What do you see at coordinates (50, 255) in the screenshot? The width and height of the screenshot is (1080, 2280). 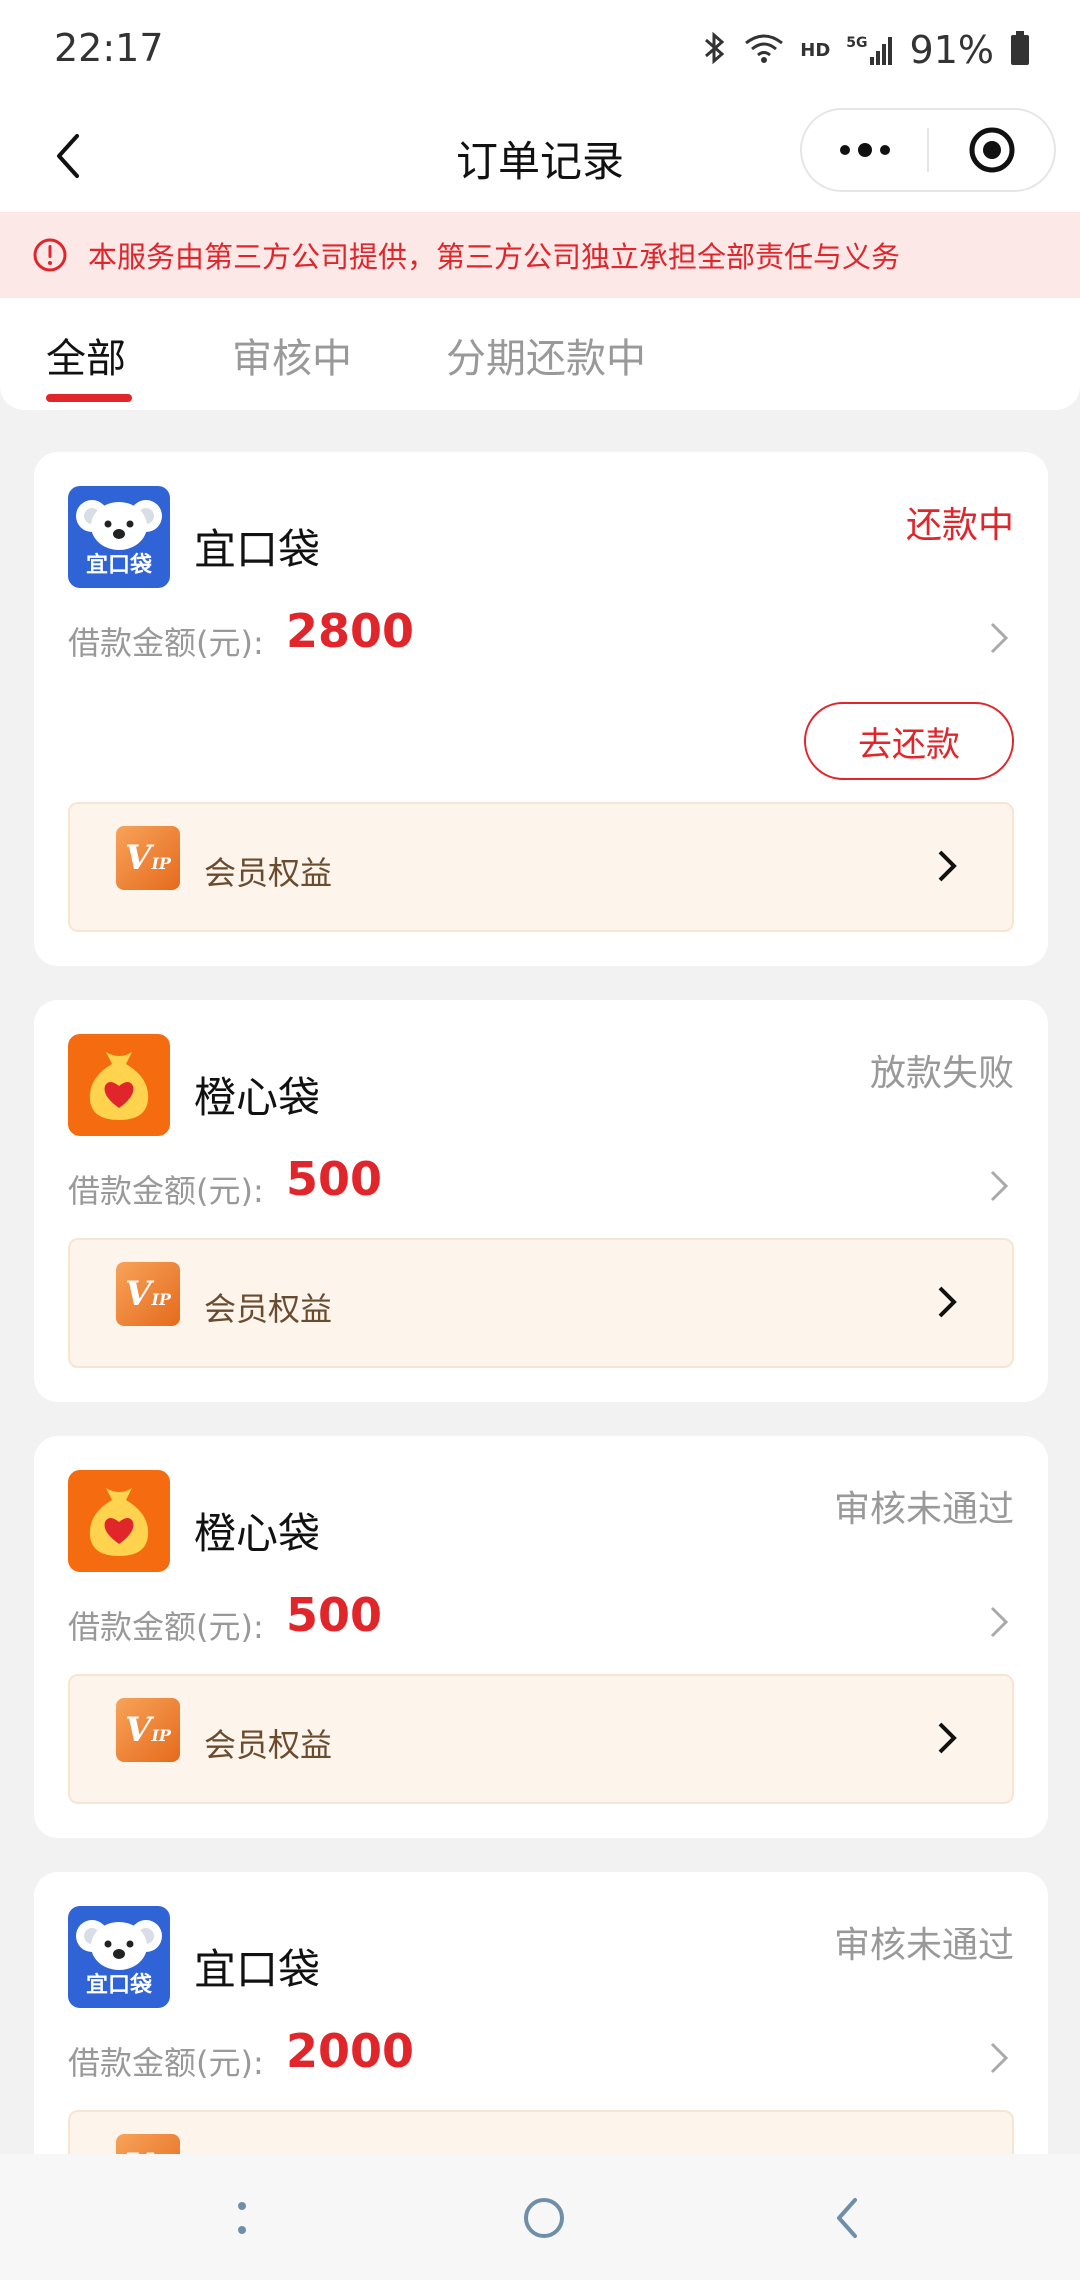 I see `alert-circle-icon` at bounding box center [50, 255].